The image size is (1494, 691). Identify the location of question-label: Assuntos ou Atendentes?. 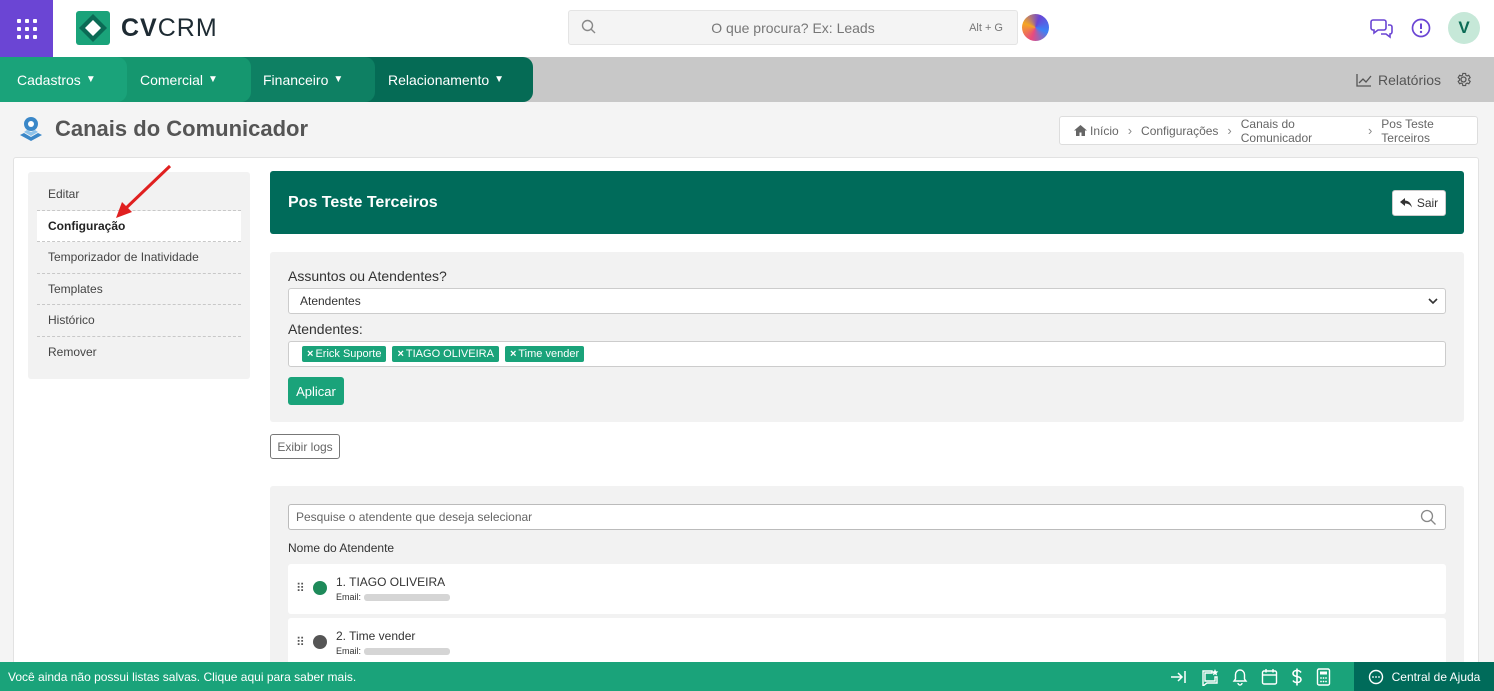
(367, 276).